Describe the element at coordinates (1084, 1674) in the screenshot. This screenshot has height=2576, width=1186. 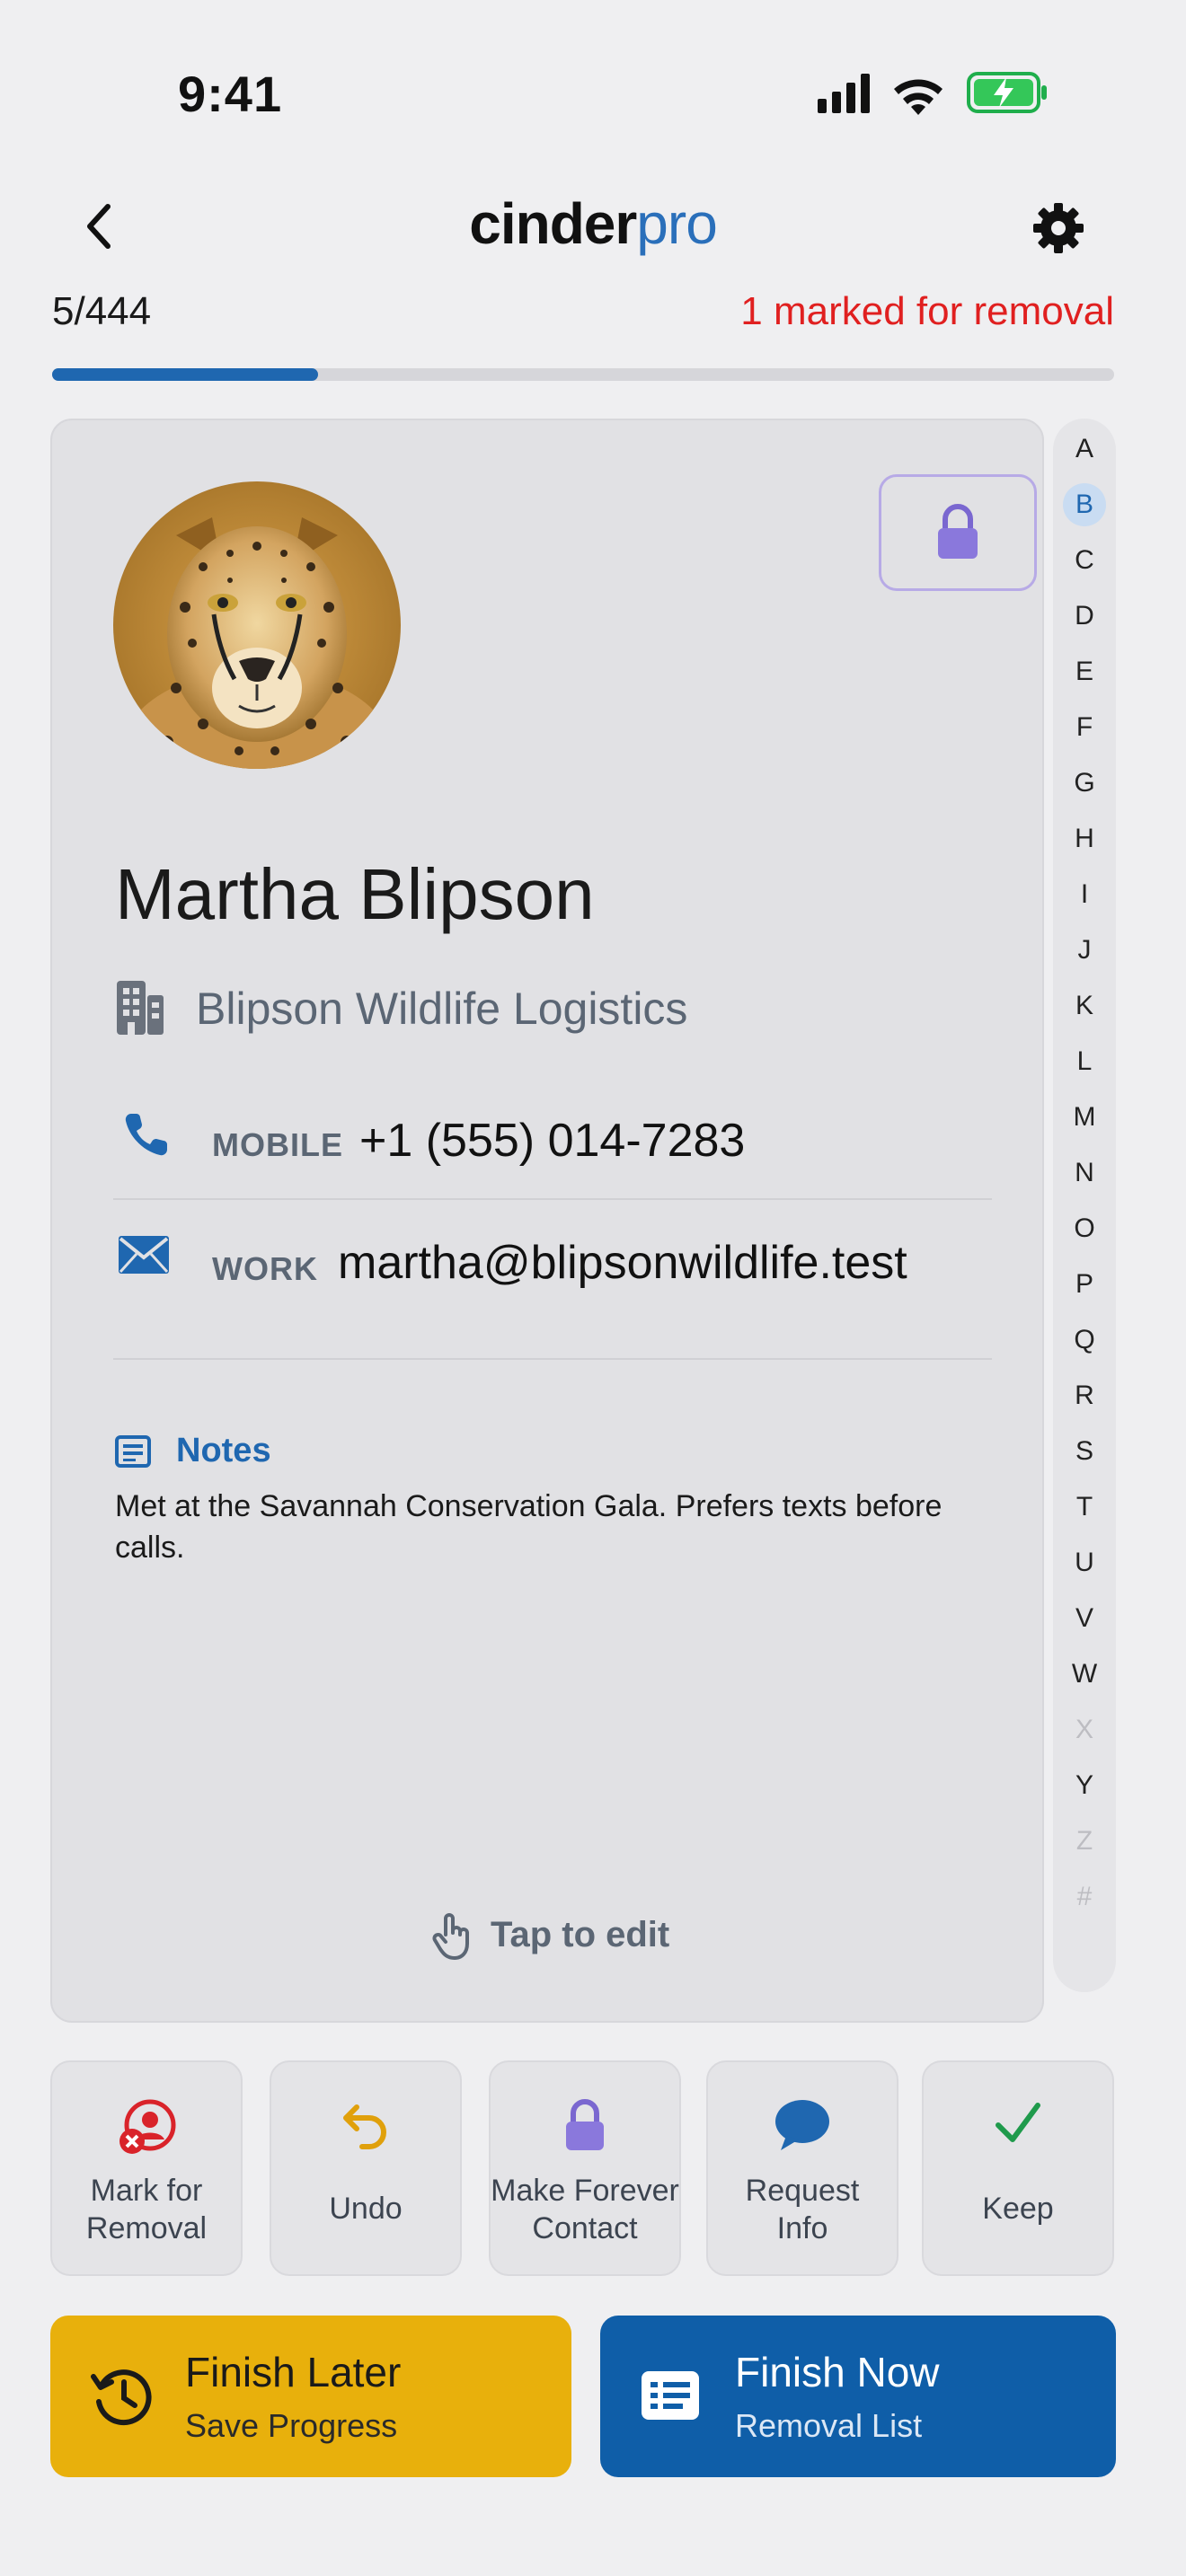
I see `index-letter-w: W` at that location.